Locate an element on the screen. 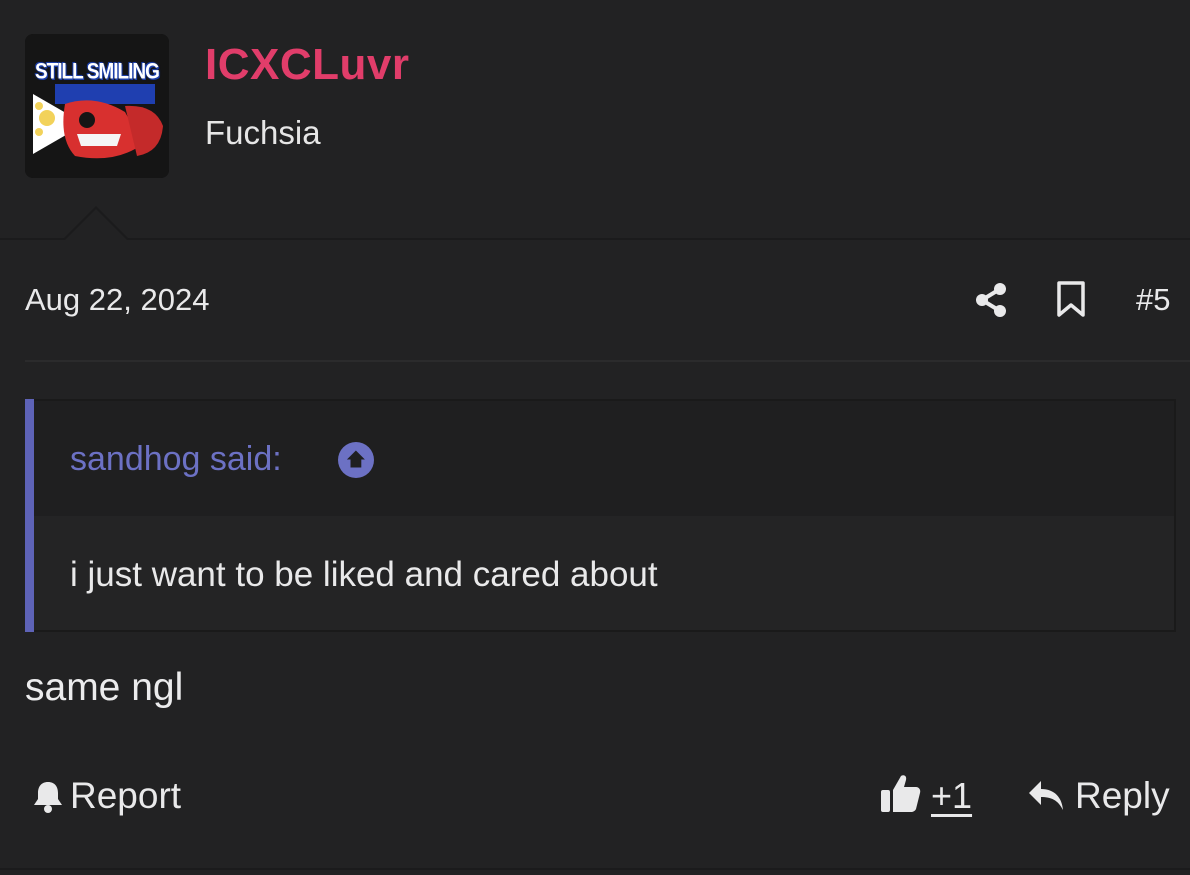 Image resolution: width=1190 pixels, height=875 pixels. post-date: Aug 22, 2024 is located at coordinates (117, 300).